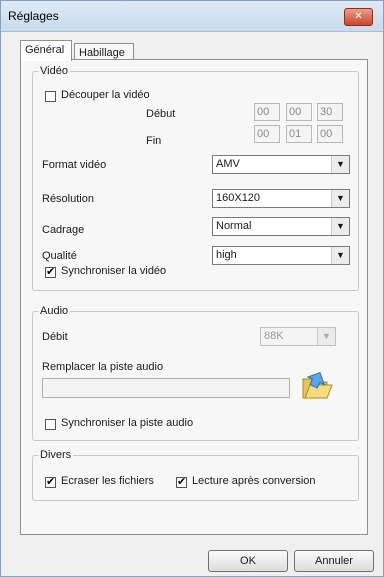  Describe the element at coordinates (334, 561) in the screenshot. I see `cancel-button: Annuler` at that location.